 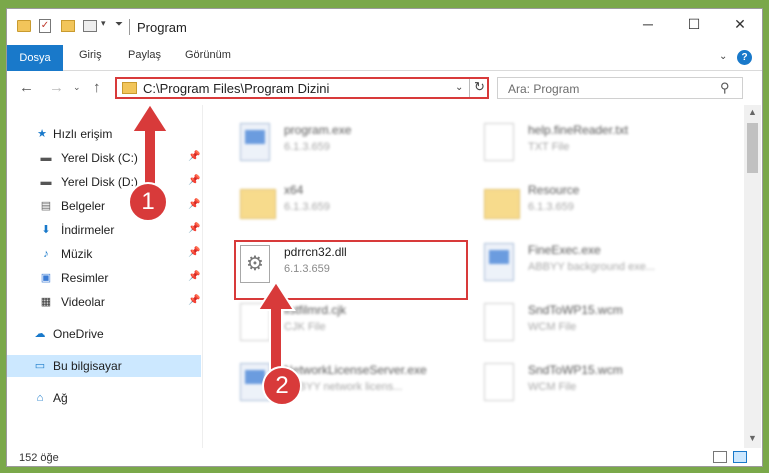 I want to click on file-type: TXT File, so click(x=549, y=147).